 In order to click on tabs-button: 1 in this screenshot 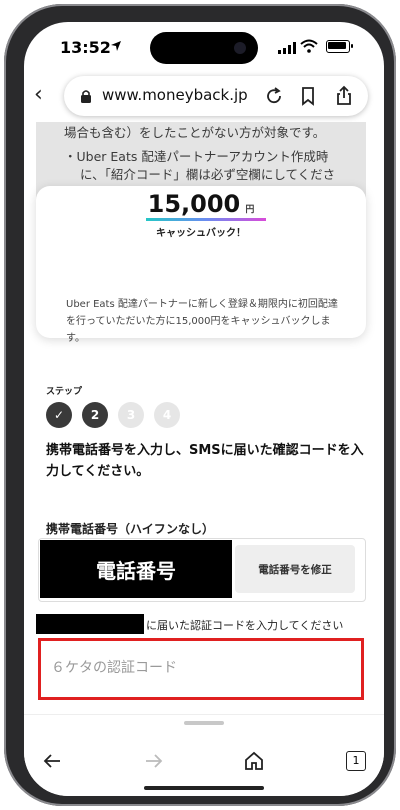, I will do `click(356, 761)`.